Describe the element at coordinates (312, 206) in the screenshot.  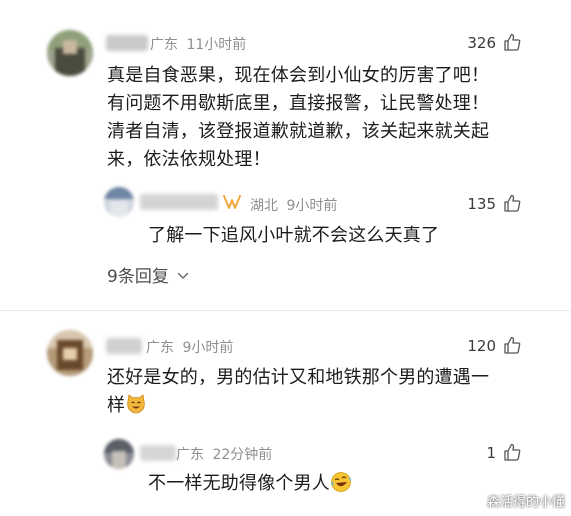
I see `reply-time: 9小时前` at that location.